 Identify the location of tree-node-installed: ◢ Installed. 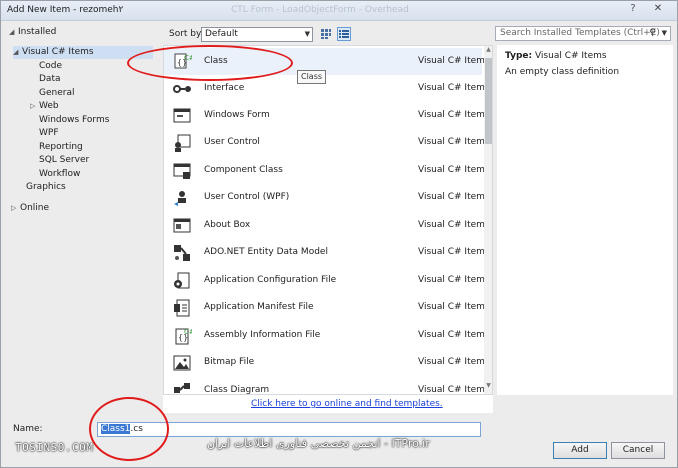
(32, 32).